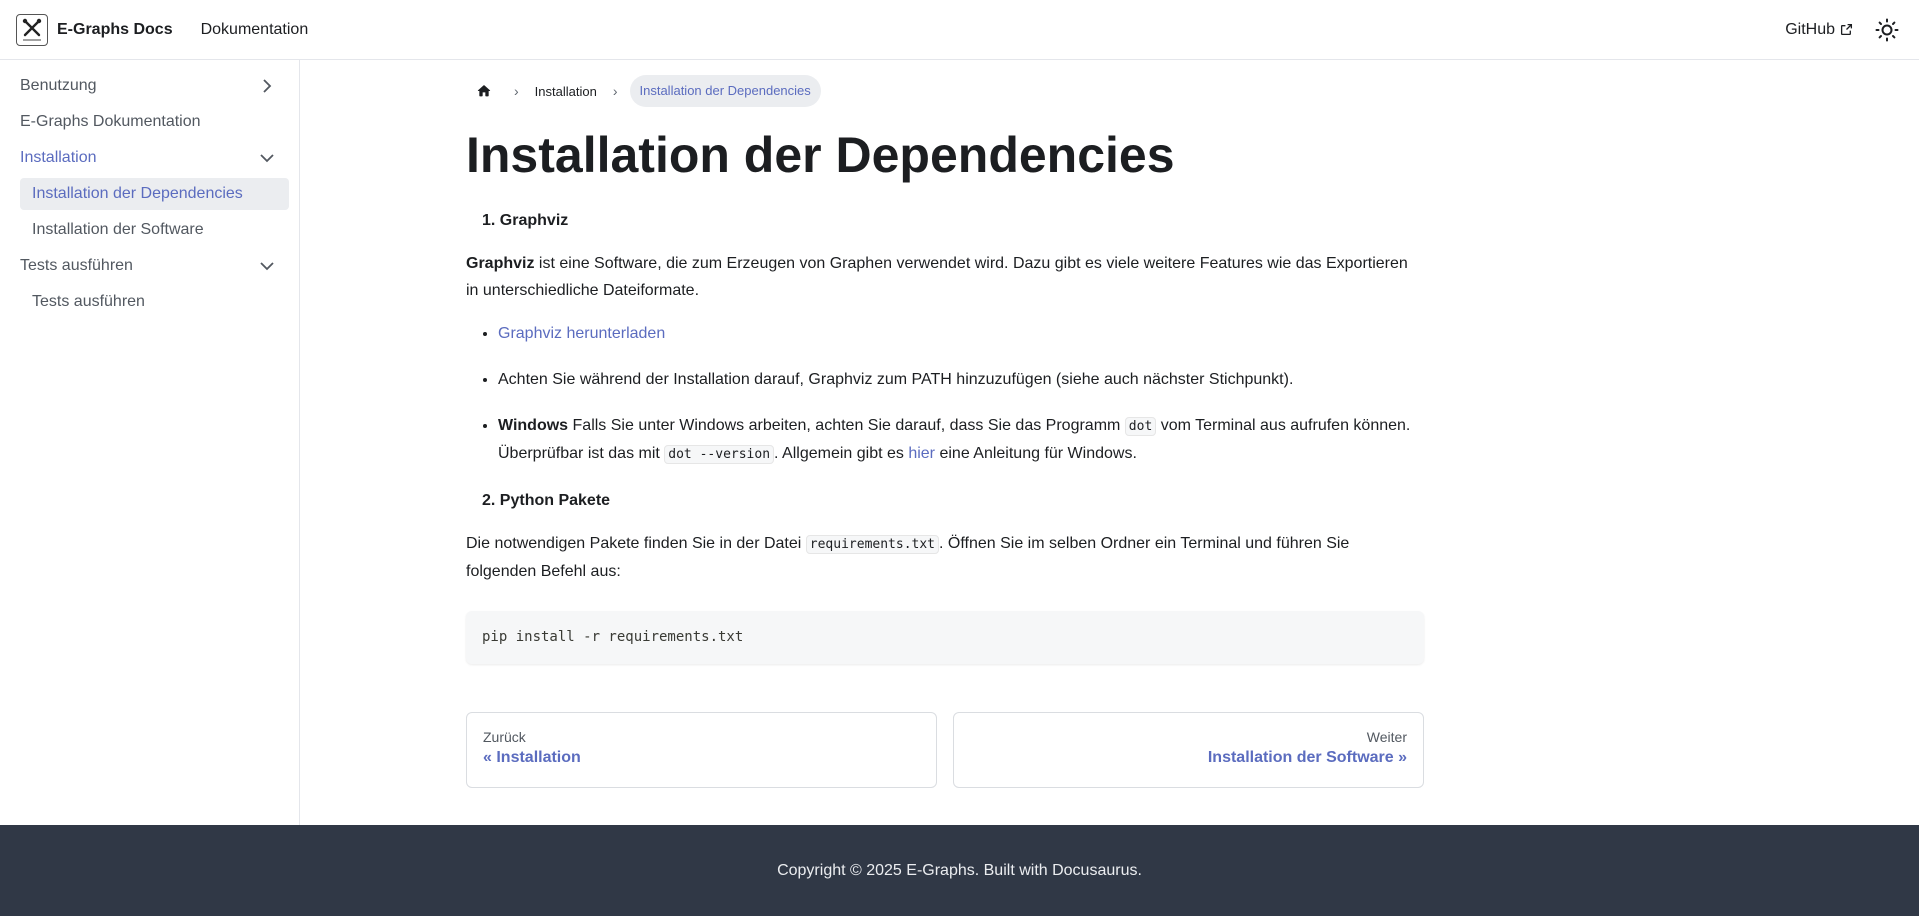 This screenshot has height=916, width=1919. I want to click on sidebar-item-installation-dependencies: Installation der Dependencies, so click(154, 194).